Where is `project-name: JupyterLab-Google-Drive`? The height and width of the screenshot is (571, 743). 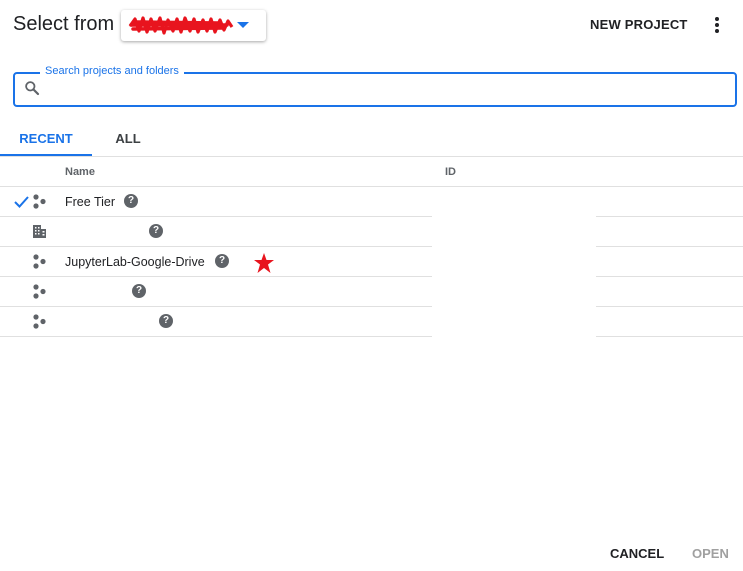 project-name: JupyterLab-Google-Drive is located at coordinates (135, 262).